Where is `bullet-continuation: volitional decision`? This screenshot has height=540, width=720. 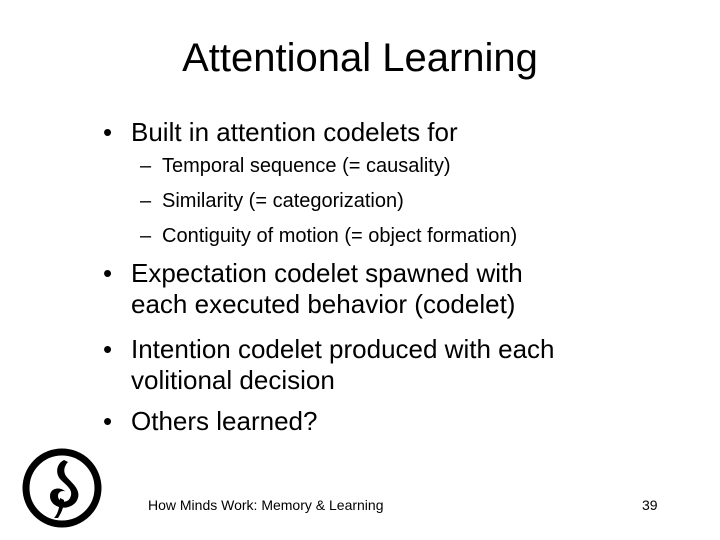 bullet-continuation: volitional decision is located at coordinates (233, 380).